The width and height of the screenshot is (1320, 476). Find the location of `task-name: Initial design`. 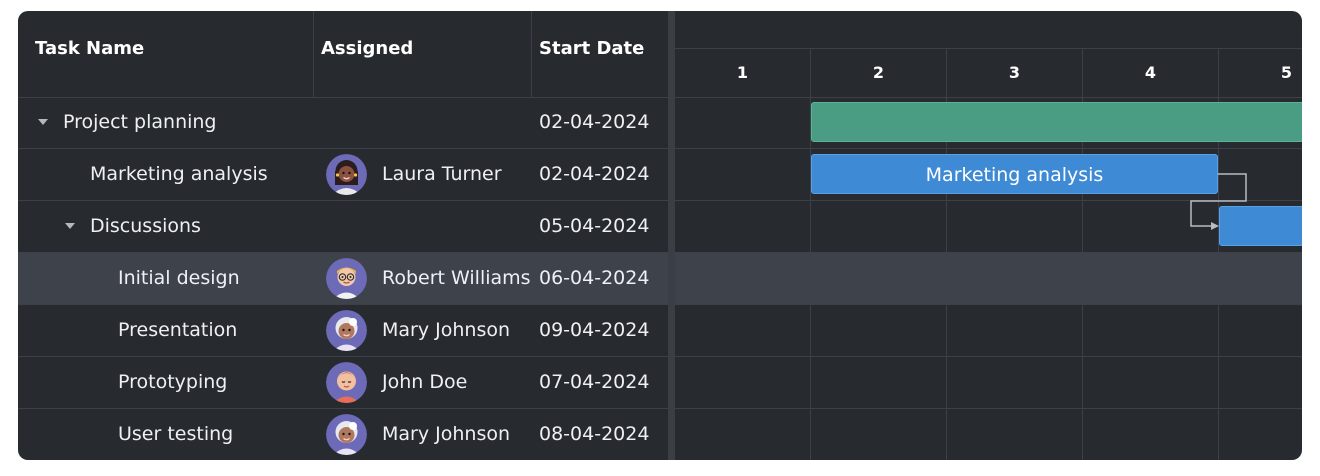

task-name: Initial design is located at coordinates (179, 278).